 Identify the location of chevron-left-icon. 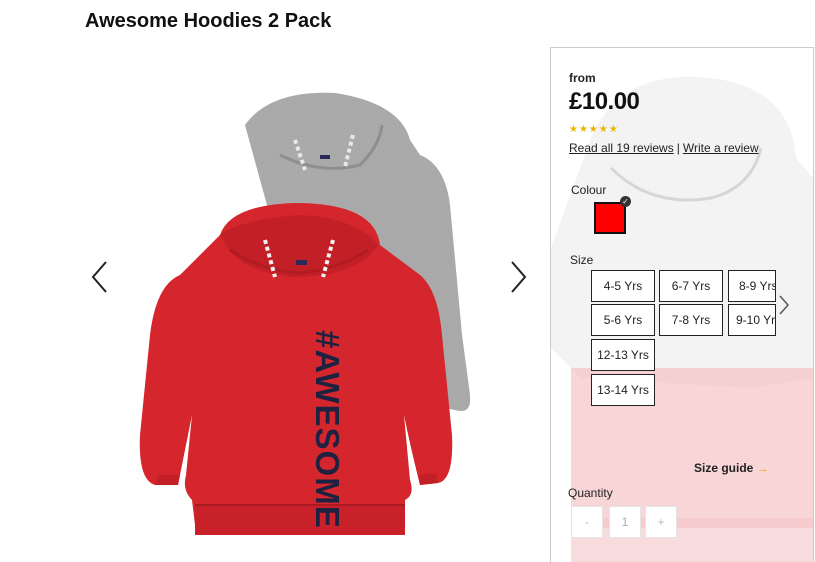
(100, 277).